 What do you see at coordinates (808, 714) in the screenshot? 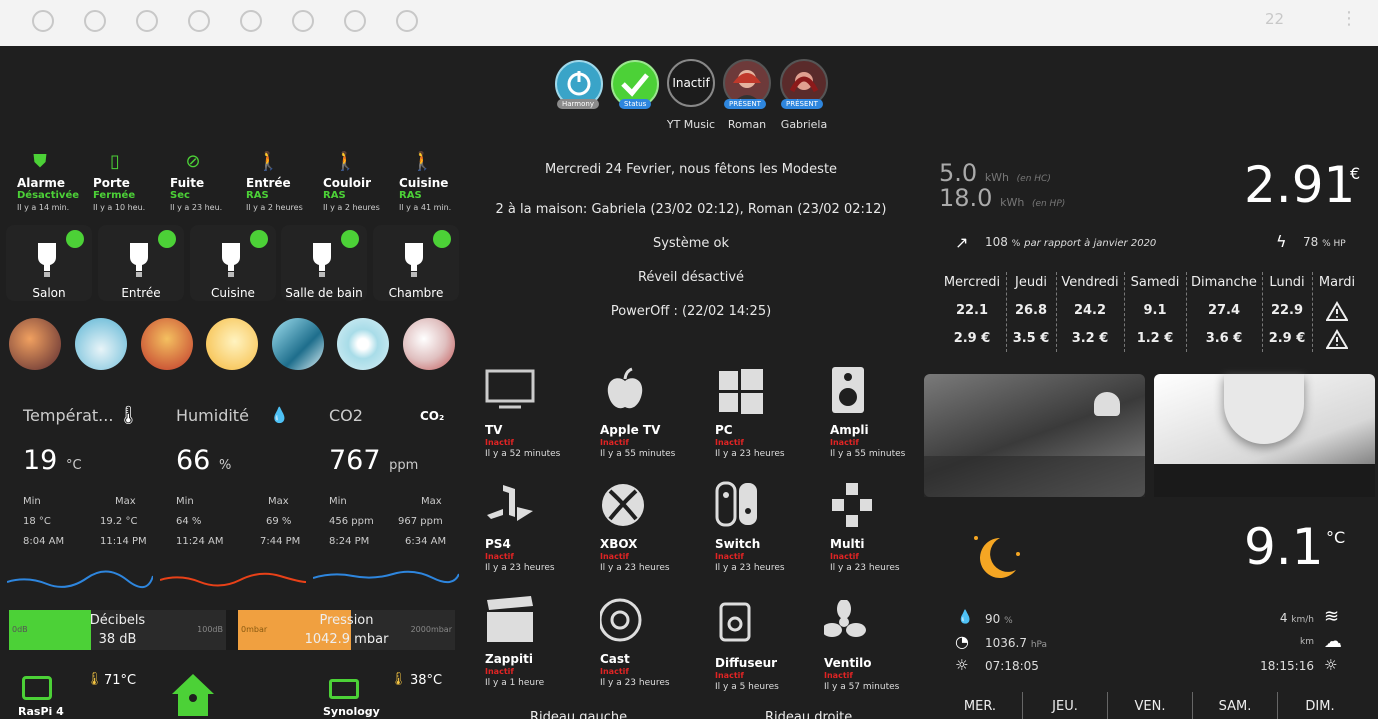
I see `rideau-droite-label: Rideau droite` at bounding box center [808, 714].